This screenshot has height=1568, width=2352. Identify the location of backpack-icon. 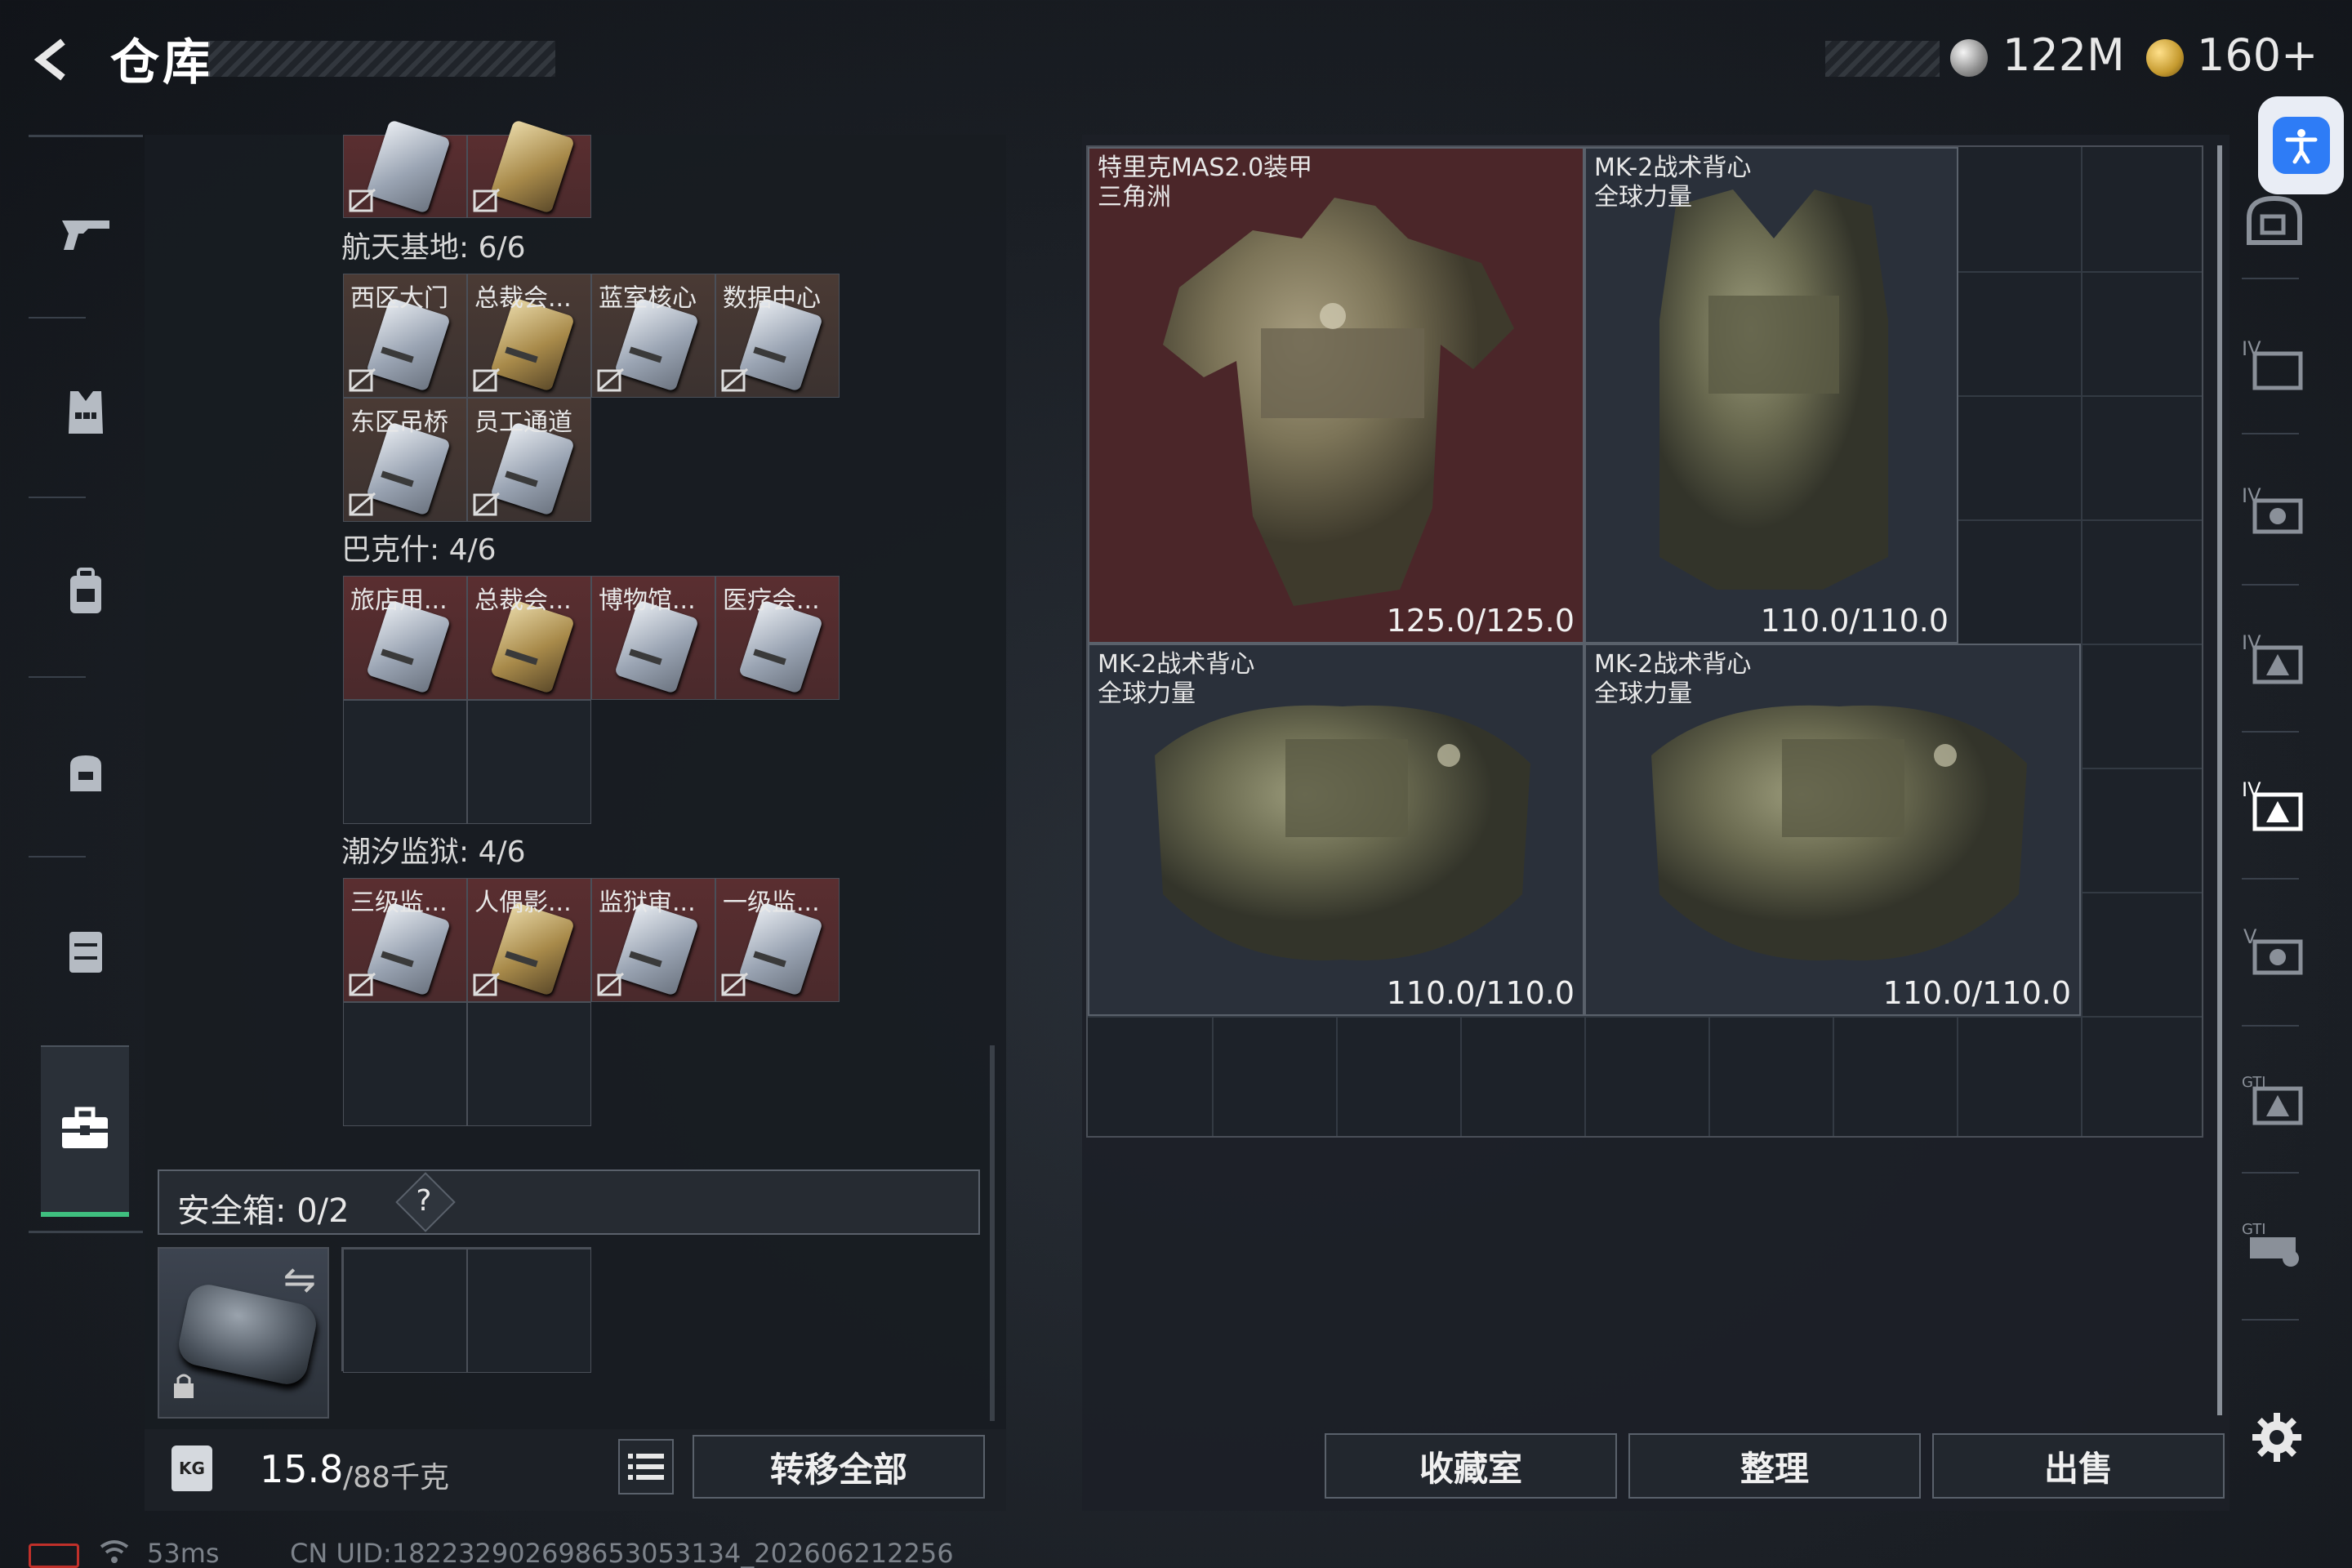
(85, 590).